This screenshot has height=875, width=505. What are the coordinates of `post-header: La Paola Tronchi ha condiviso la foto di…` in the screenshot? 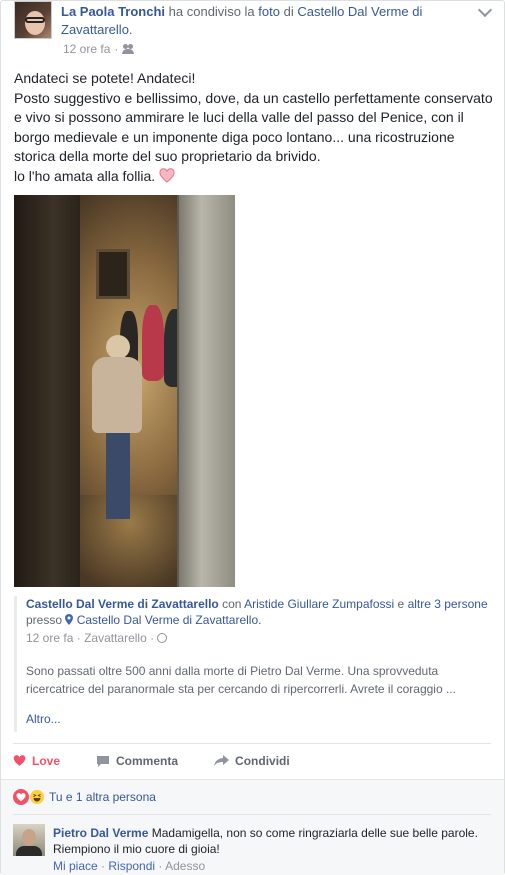 It's located at (248, 29).